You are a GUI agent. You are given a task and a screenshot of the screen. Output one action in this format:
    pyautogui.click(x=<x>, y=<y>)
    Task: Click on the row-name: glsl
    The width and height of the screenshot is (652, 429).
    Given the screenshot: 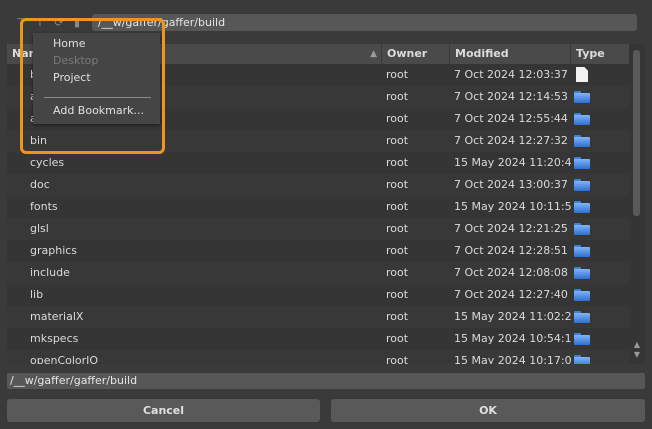 What is the action you would take?
    pyautogui.click(x=39, y=228)
    